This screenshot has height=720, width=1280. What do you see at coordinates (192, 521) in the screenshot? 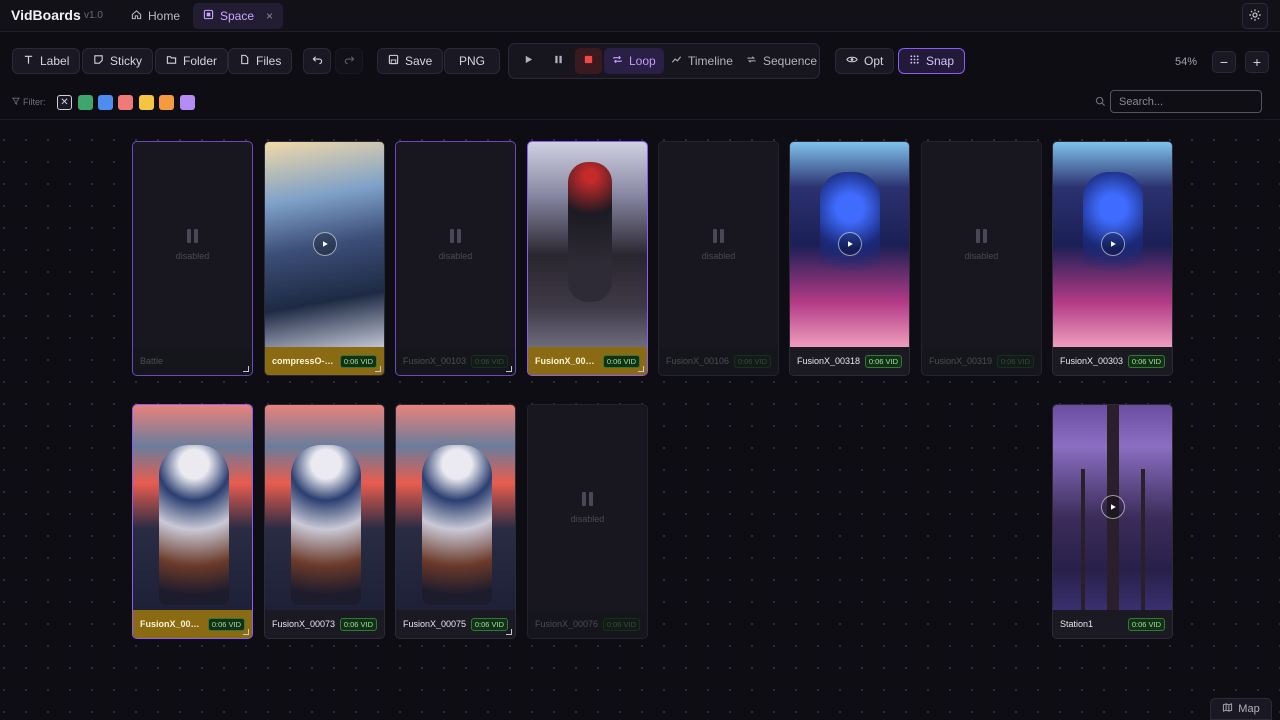
I see `video-card: FusionX_00071 0:06 VID` at bounding box center [192, 521].